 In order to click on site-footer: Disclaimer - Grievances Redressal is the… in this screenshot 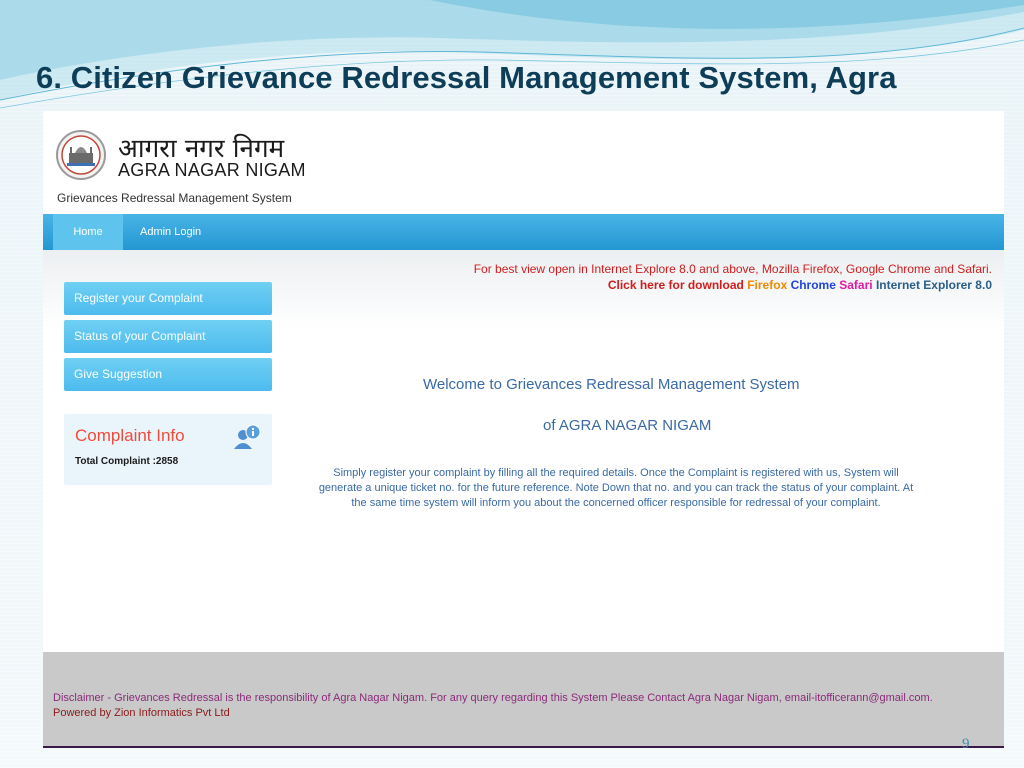, I will do `click(523, 699)`.